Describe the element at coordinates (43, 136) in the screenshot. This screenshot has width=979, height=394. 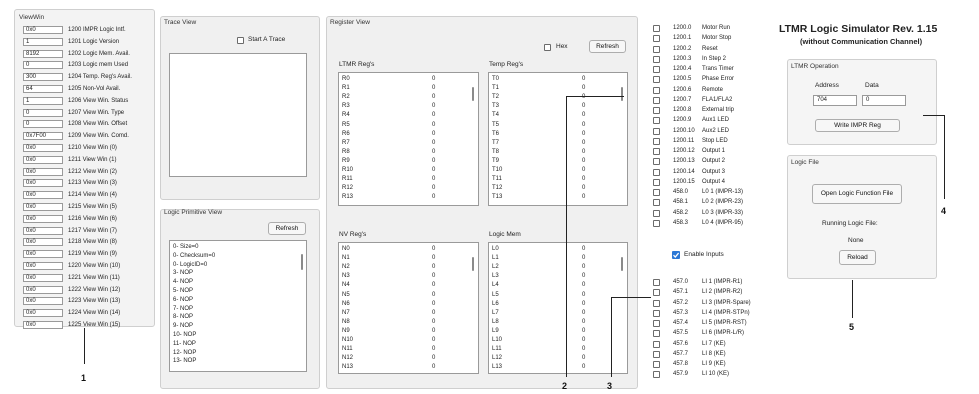
I see `viewwin-value-field: 0x7F00` at that location.